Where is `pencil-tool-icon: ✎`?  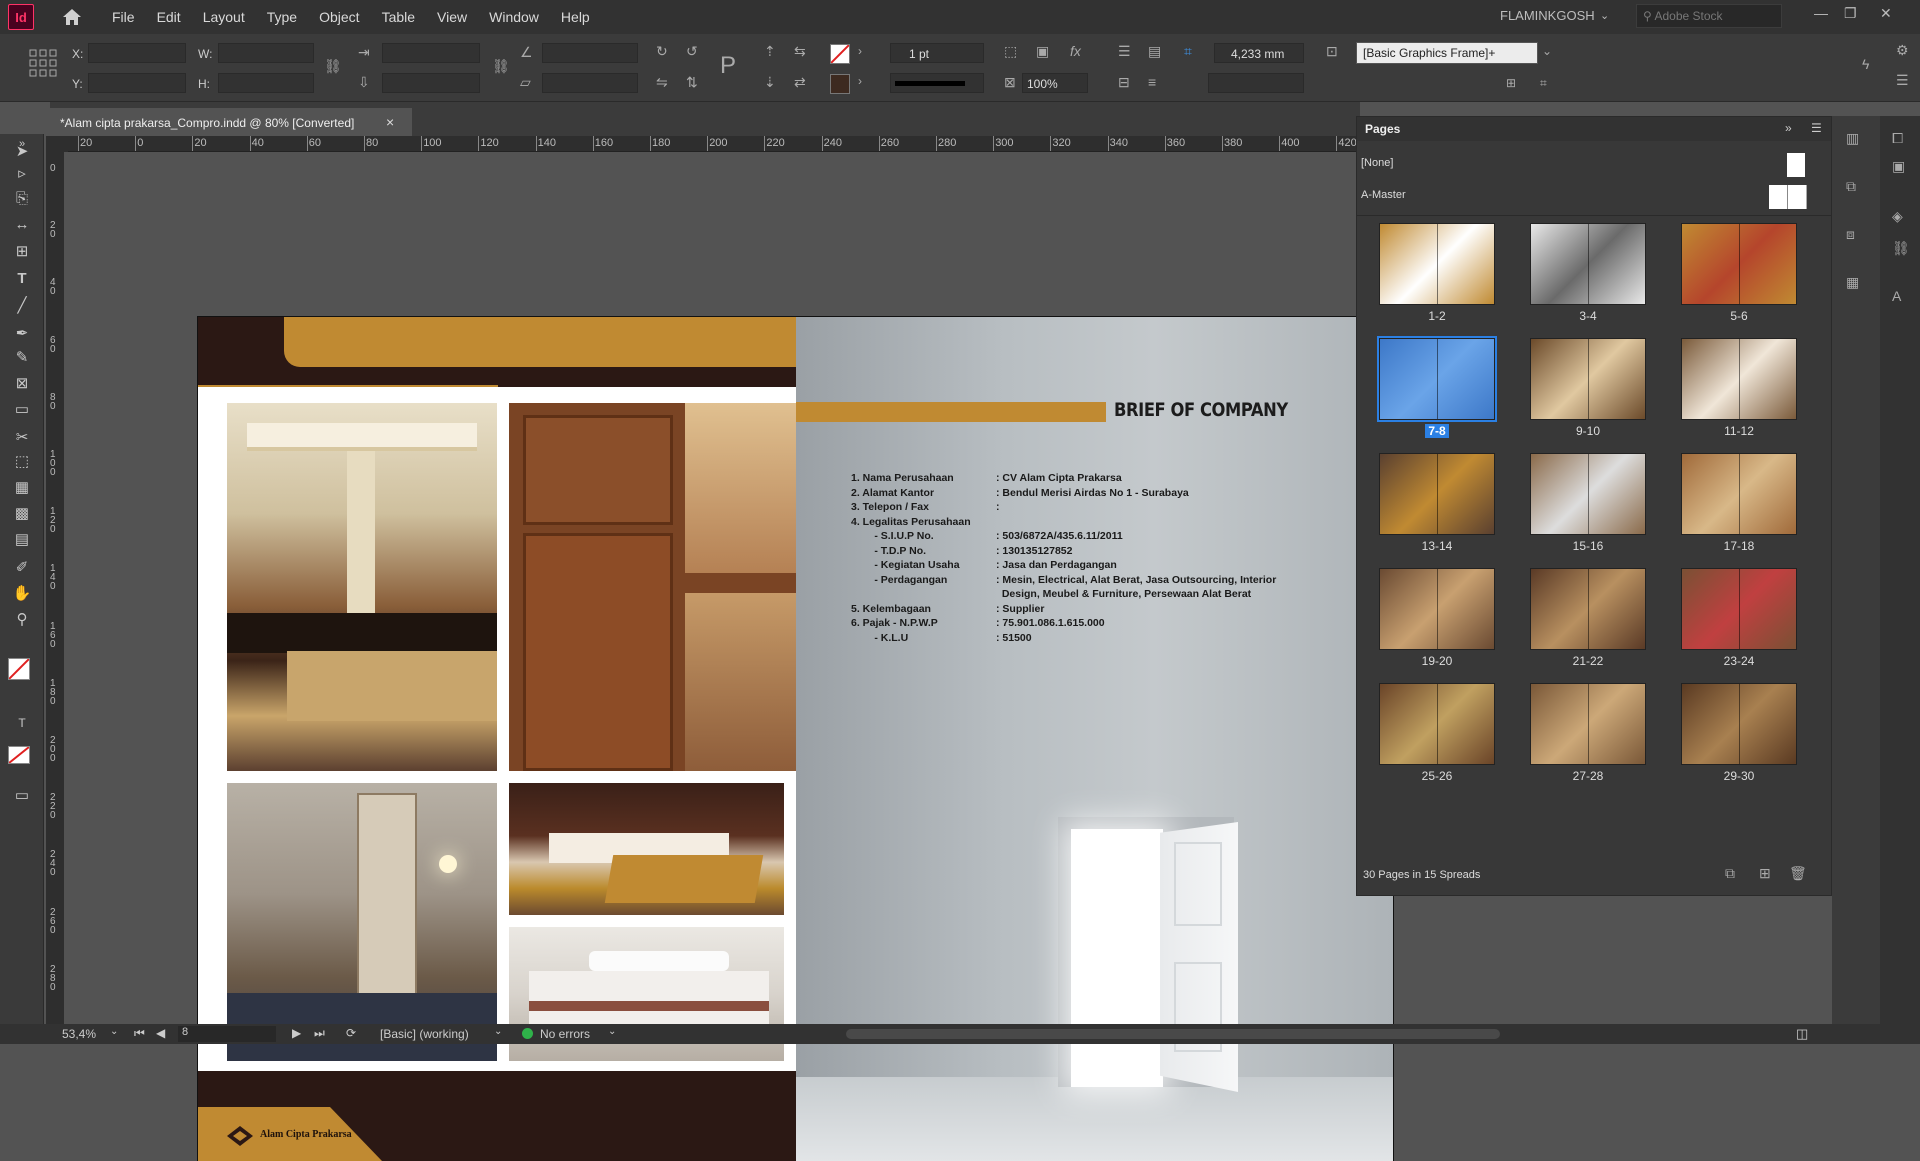
pencil-tool-icon: ✎ is located at coordinates (22, 358).